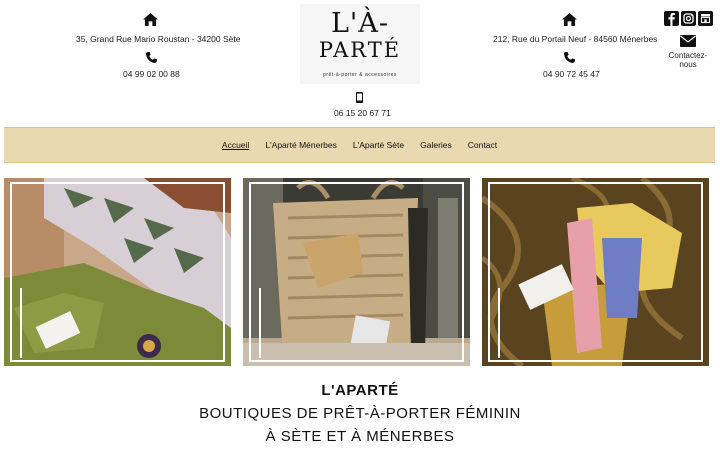  I want to click on scarf-bag-photo, so click(595, 272).